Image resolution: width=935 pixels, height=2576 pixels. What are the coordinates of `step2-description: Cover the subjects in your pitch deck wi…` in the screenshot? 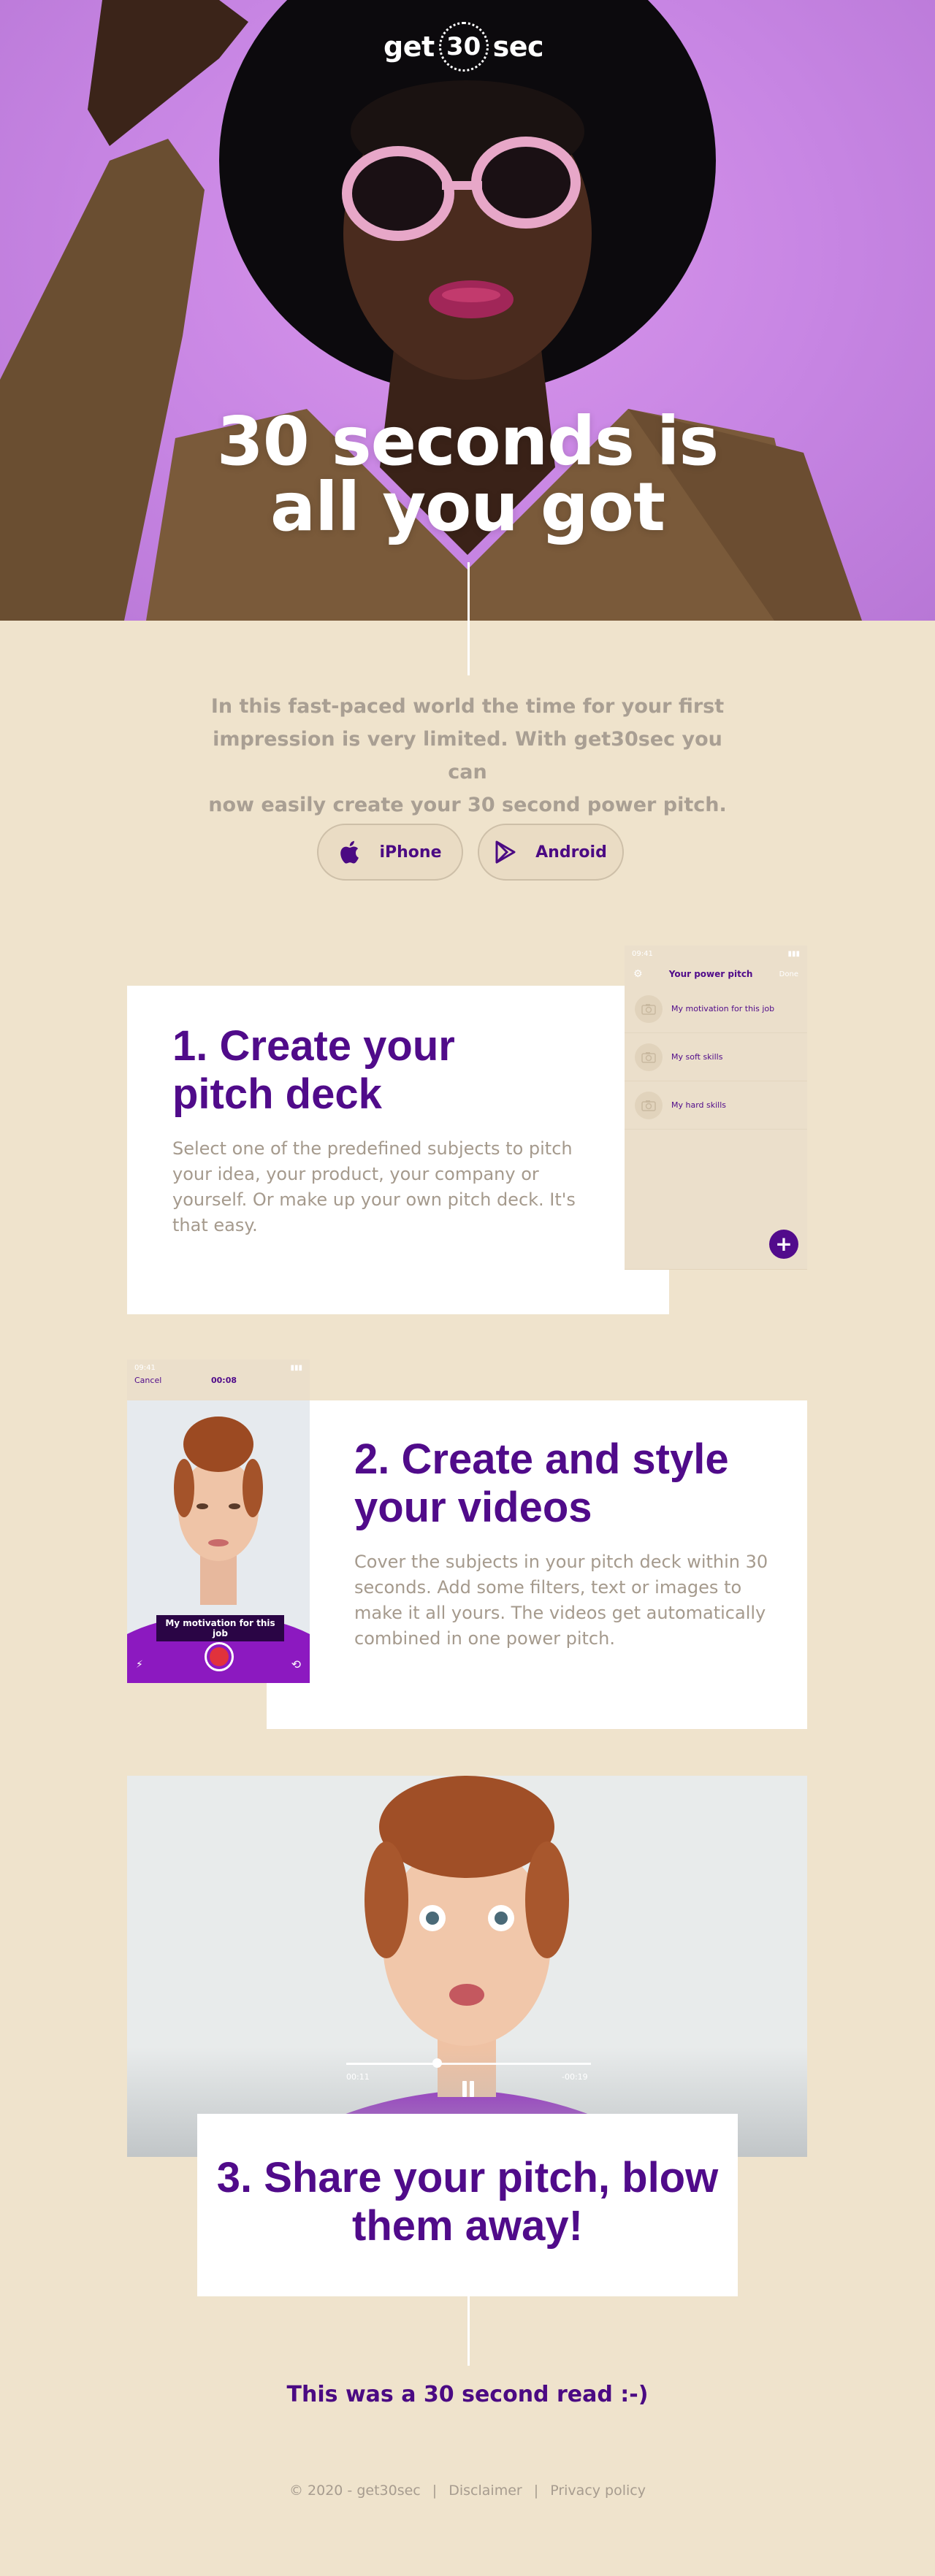 It's located at (561, 1601).